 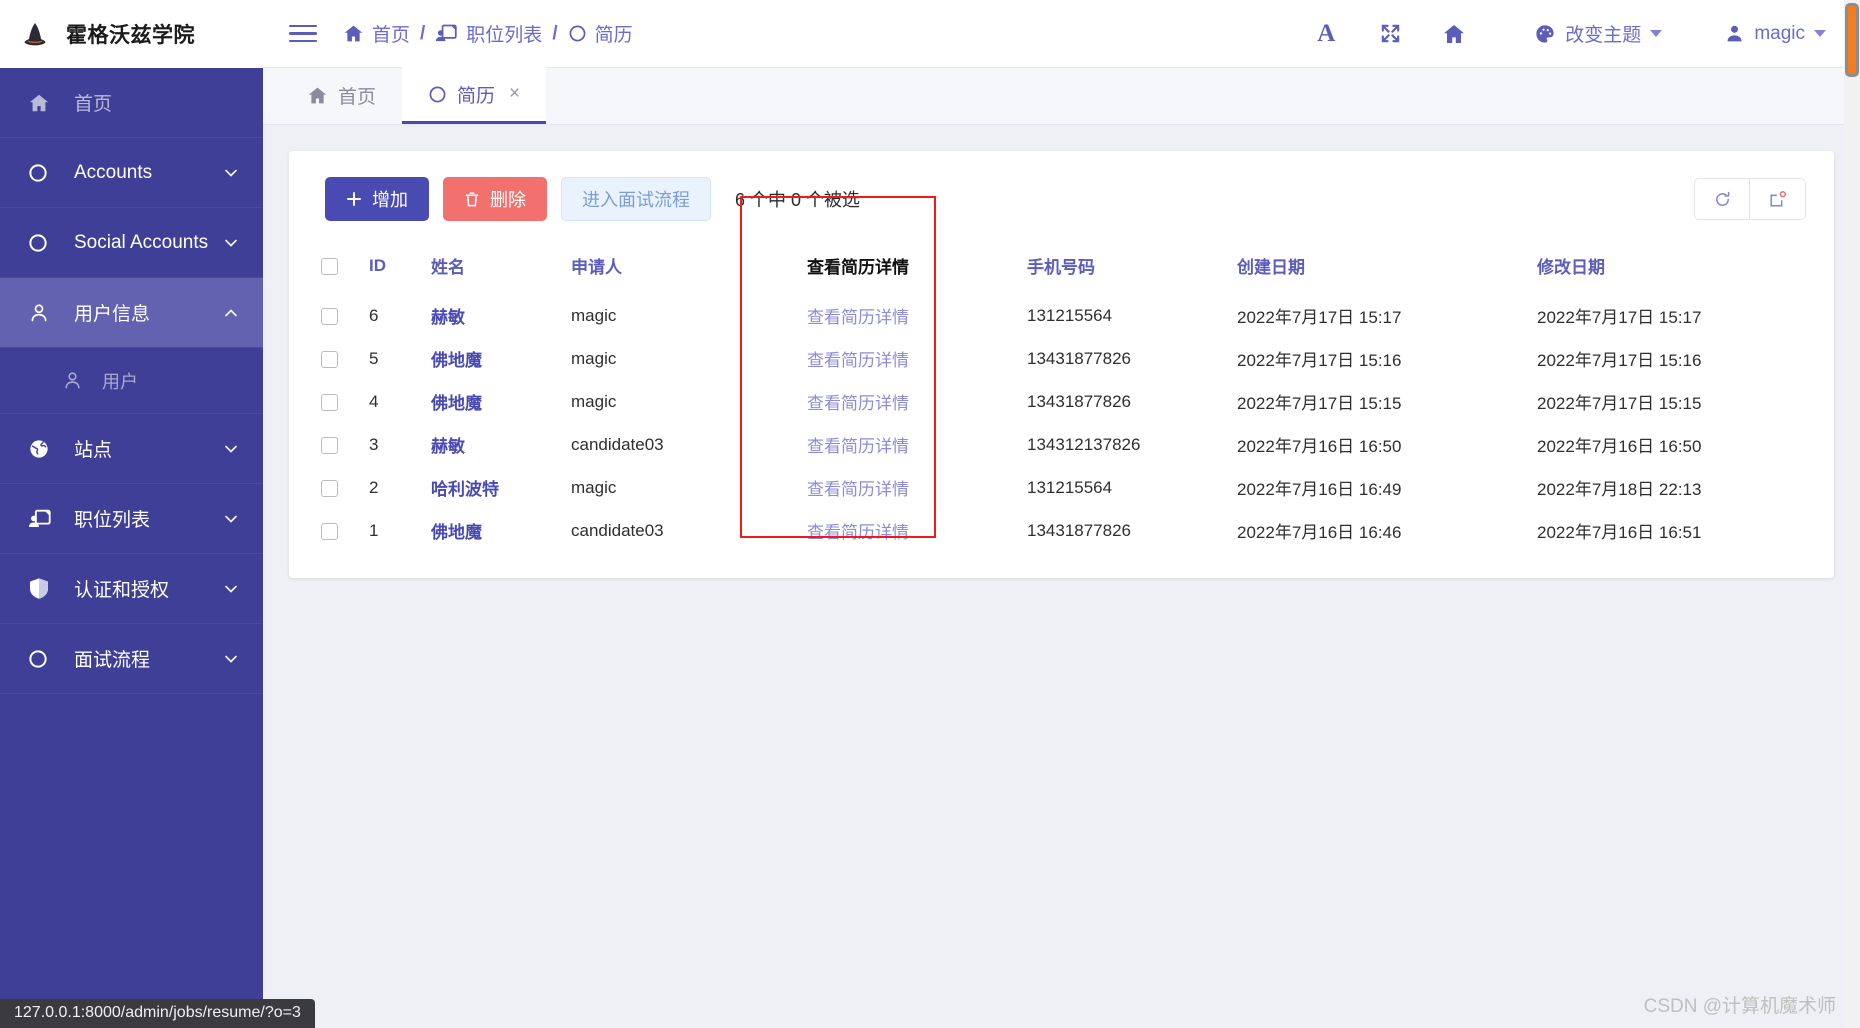 I want to click on breadcrumb-item-job-list: 职位列表, so click(x=488, y=33).